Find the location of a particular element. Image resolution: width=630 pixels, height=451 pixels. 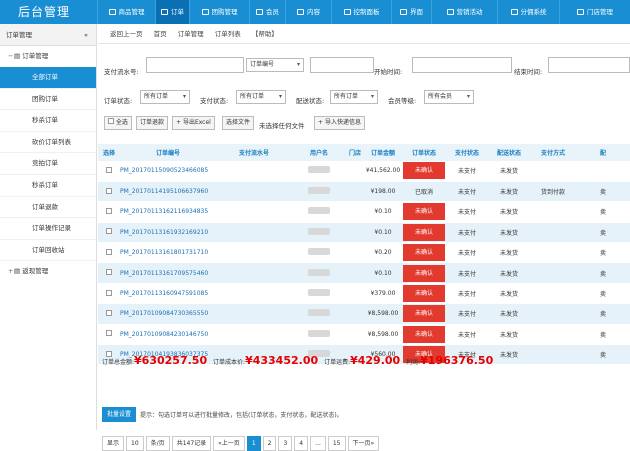

order-no-link: PM_20170114195106637960 is located at coordinates (168, 192).